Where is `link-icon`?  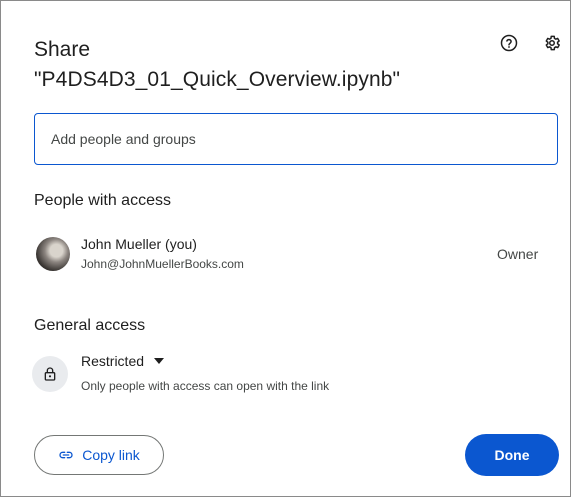
link-icon is located at coordinates (66, 455).